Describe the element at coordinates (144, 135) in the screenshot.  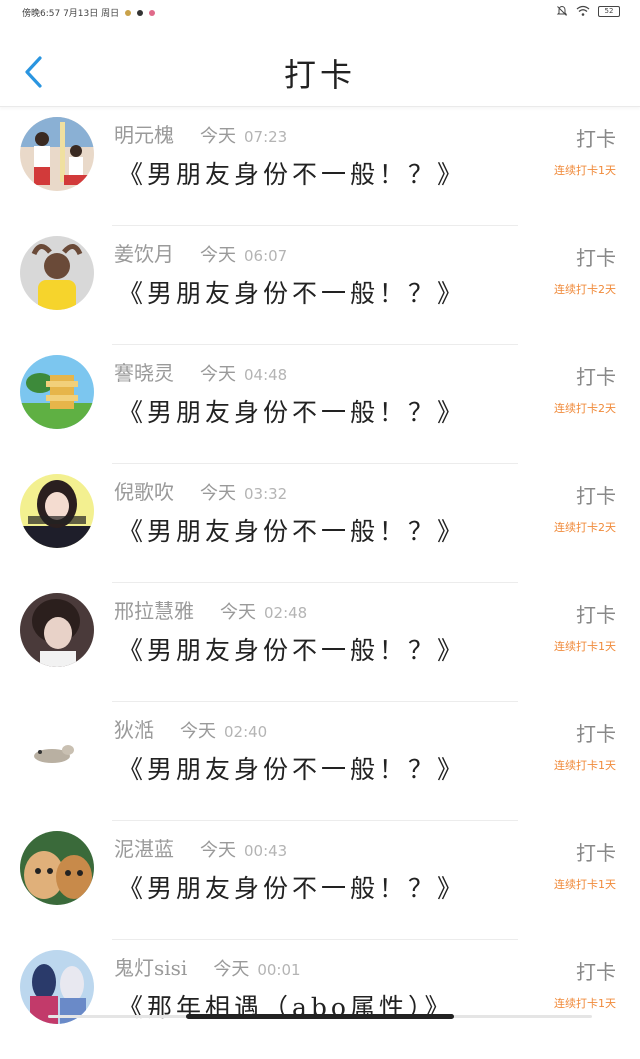
I see `user-name: 明元槐` at that location.